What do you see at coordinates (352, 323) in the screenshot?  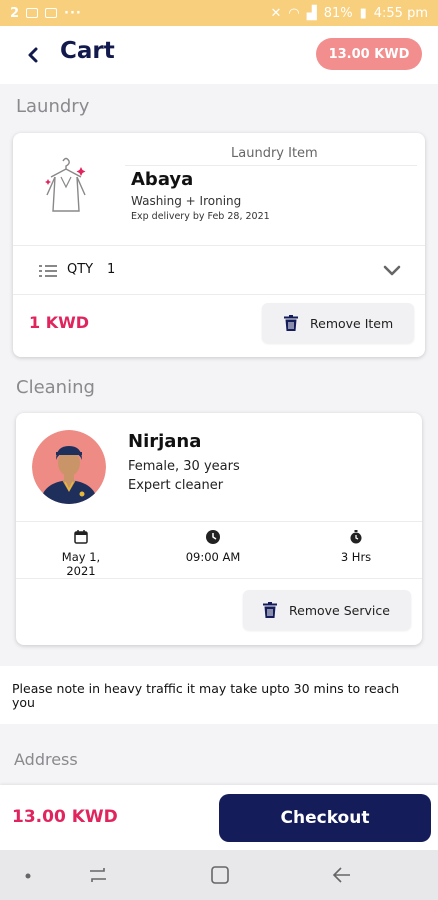 I see `remove-item-label: Remove Item` at bounding box center [352, 323].